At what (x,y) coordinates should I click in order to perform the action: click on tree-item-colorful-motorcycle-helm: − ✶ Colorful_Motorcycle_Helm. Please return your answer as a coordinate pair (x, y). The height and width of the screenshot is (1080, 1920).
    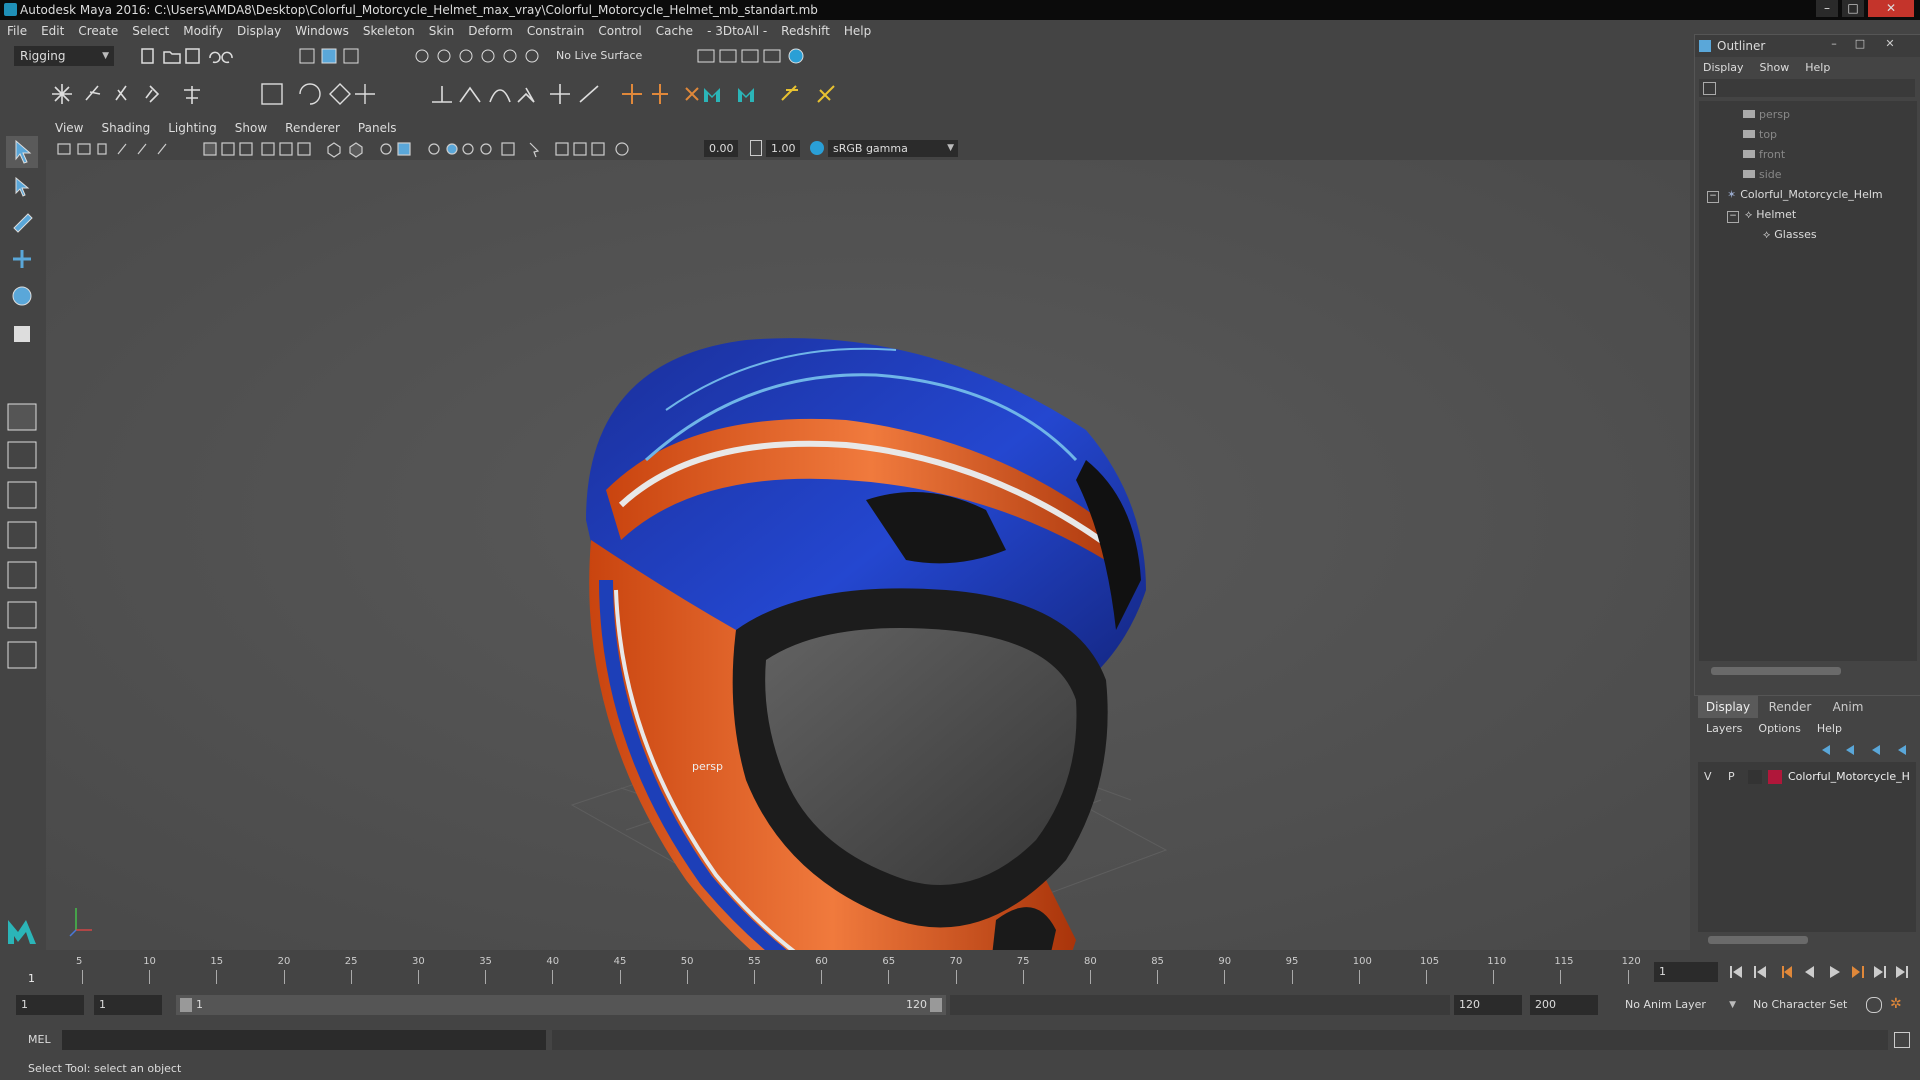
    Looking at the image, I should click on (1795, 195).